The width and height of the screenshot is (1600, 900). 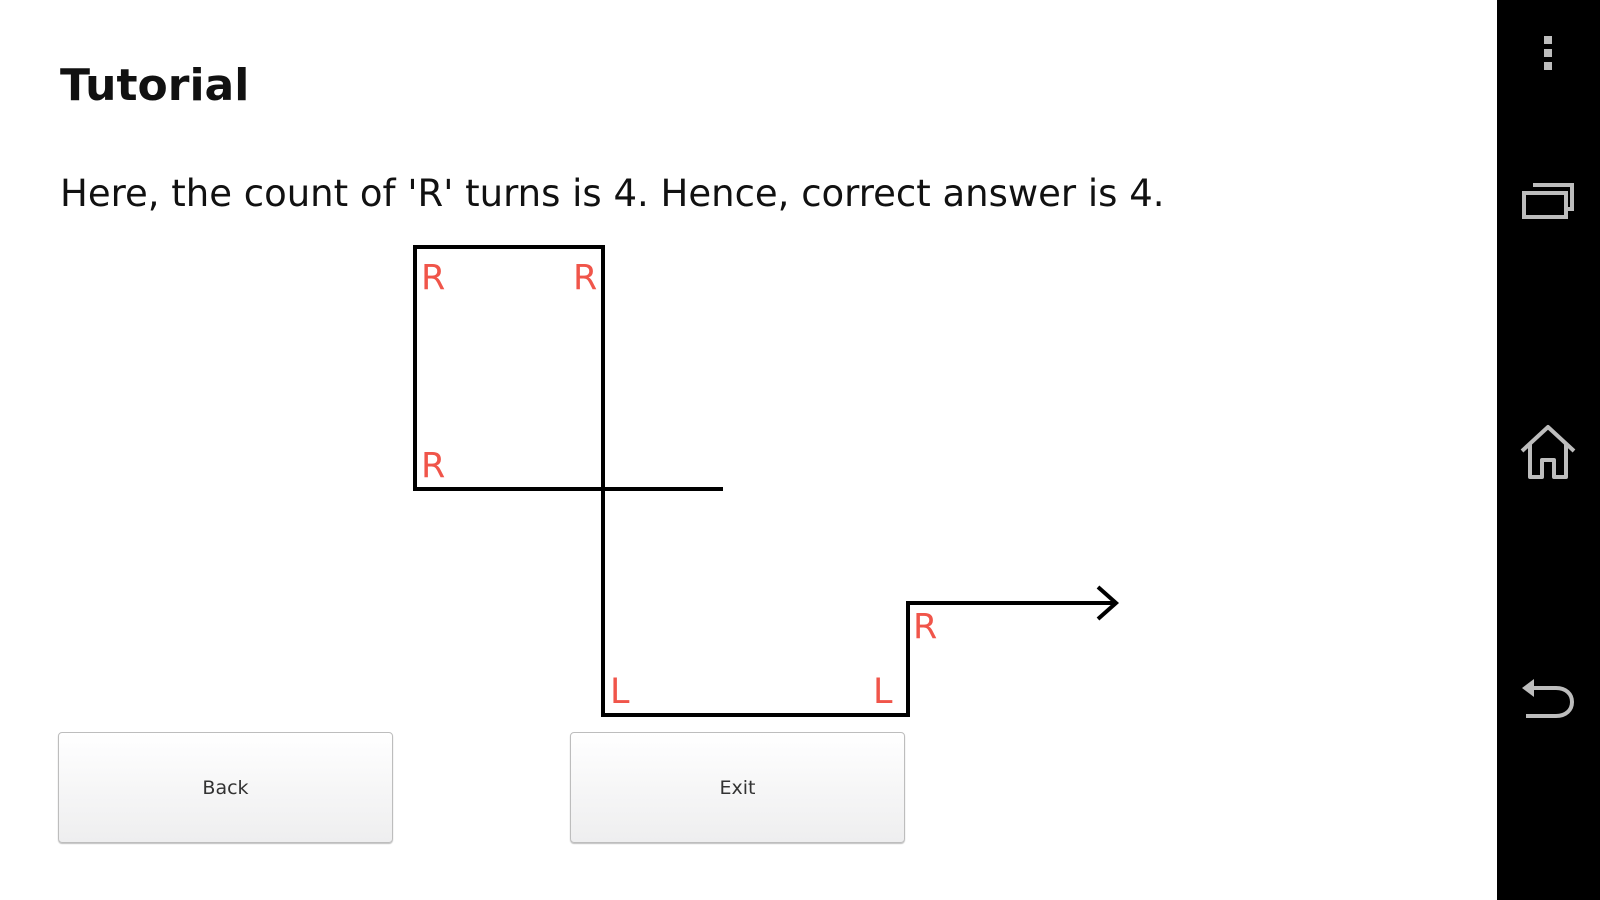 I want to click on overflow-menu-icon, so click(x=1548, y=53).